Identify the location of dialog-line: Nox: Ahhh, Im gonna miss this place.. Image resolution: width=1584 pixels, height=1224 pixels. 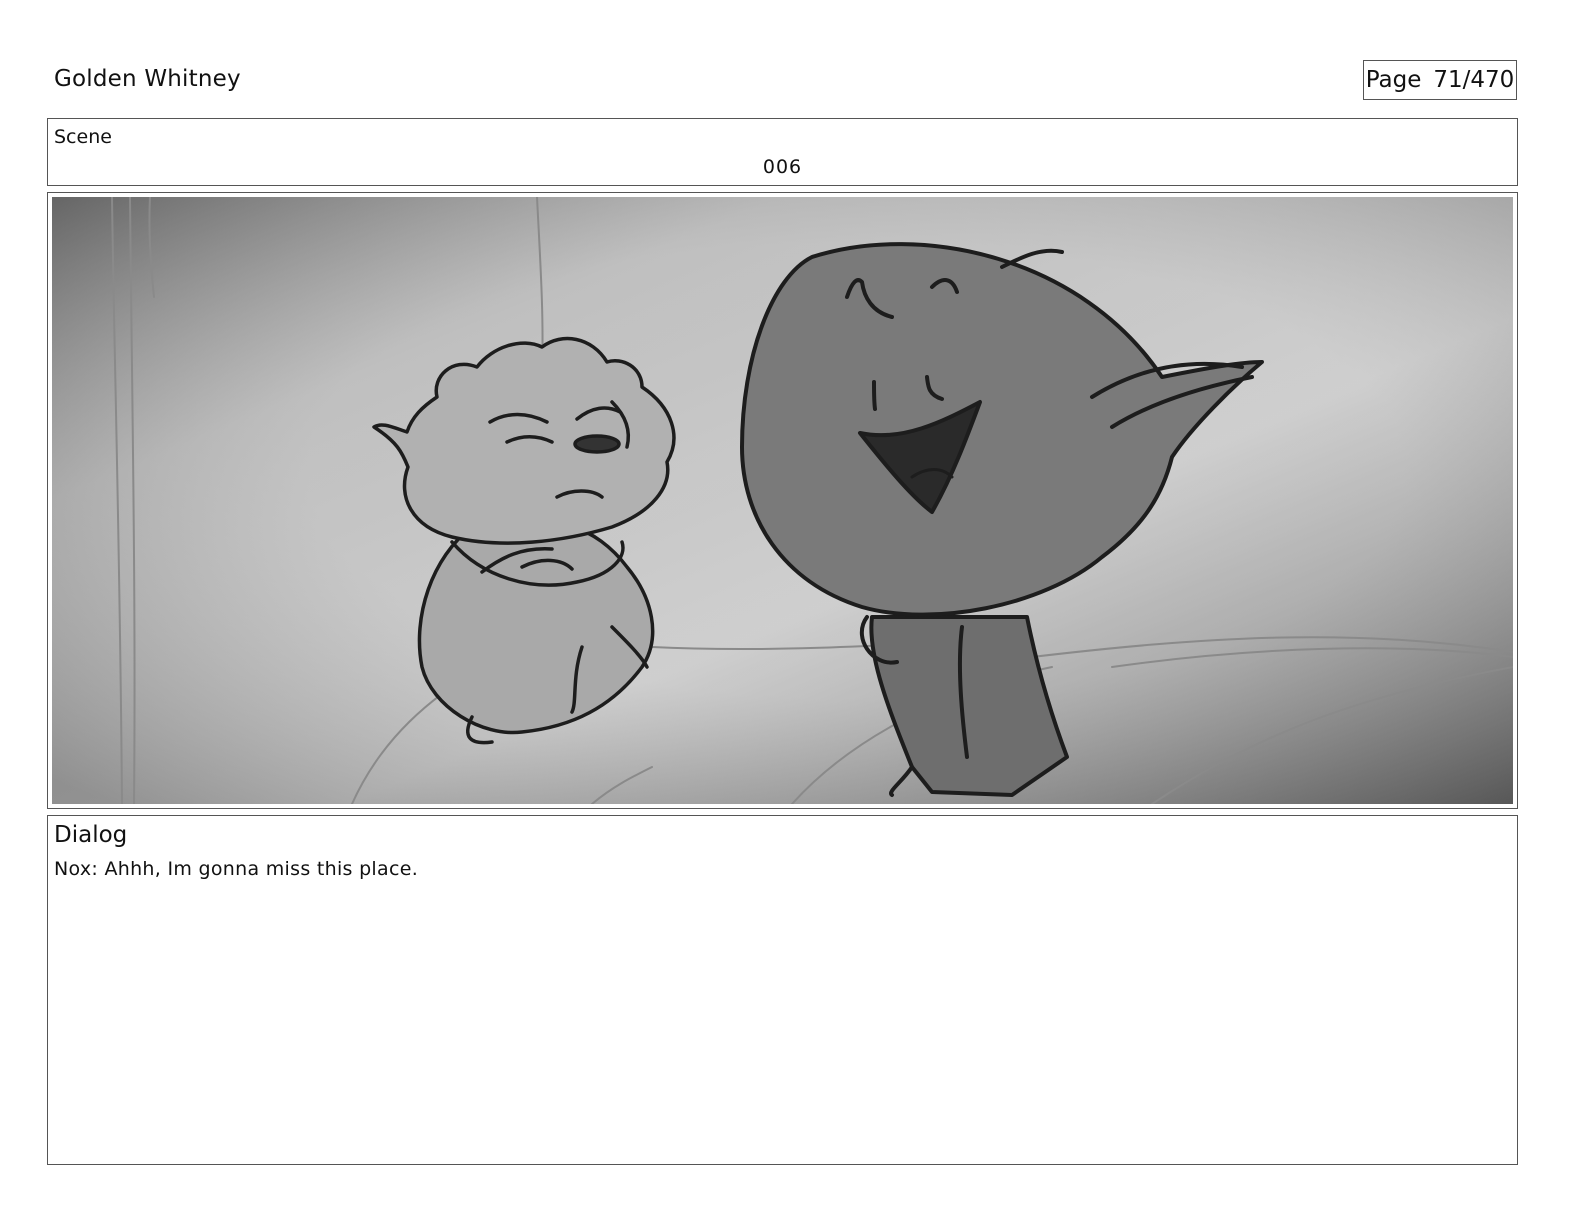
(236, 869).